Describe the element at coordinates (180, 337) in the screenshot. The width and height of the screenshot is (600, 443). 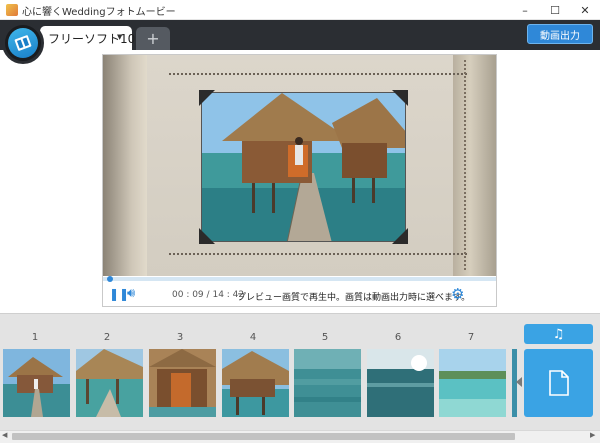
I see `slot-number: 3` at that location.